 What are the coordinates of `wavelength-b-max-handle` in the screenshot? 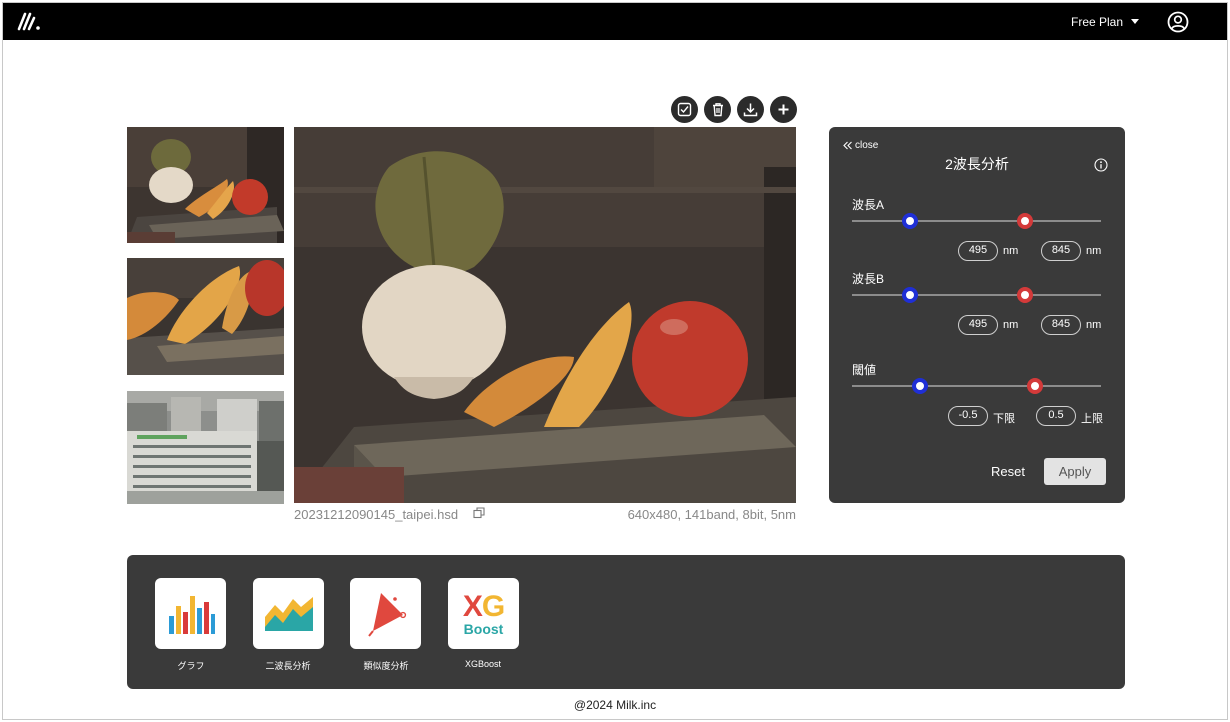 It's located at (1025, 295).